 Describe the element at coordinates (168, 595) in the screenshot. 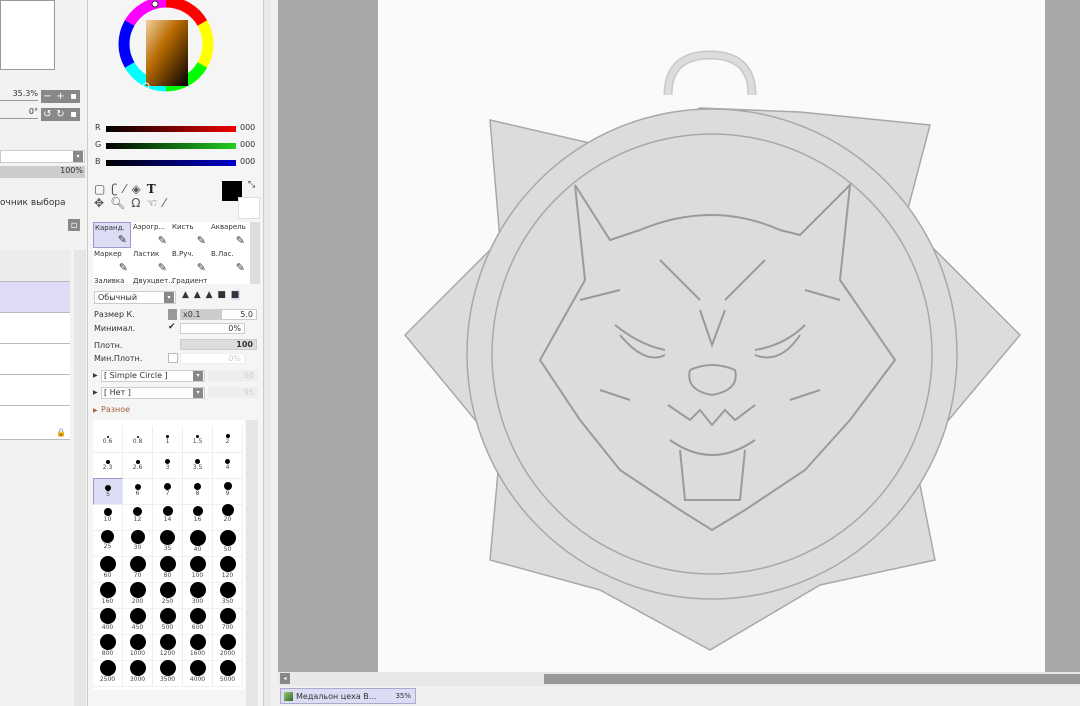

I see `brush-size-preset: 250` at that location.